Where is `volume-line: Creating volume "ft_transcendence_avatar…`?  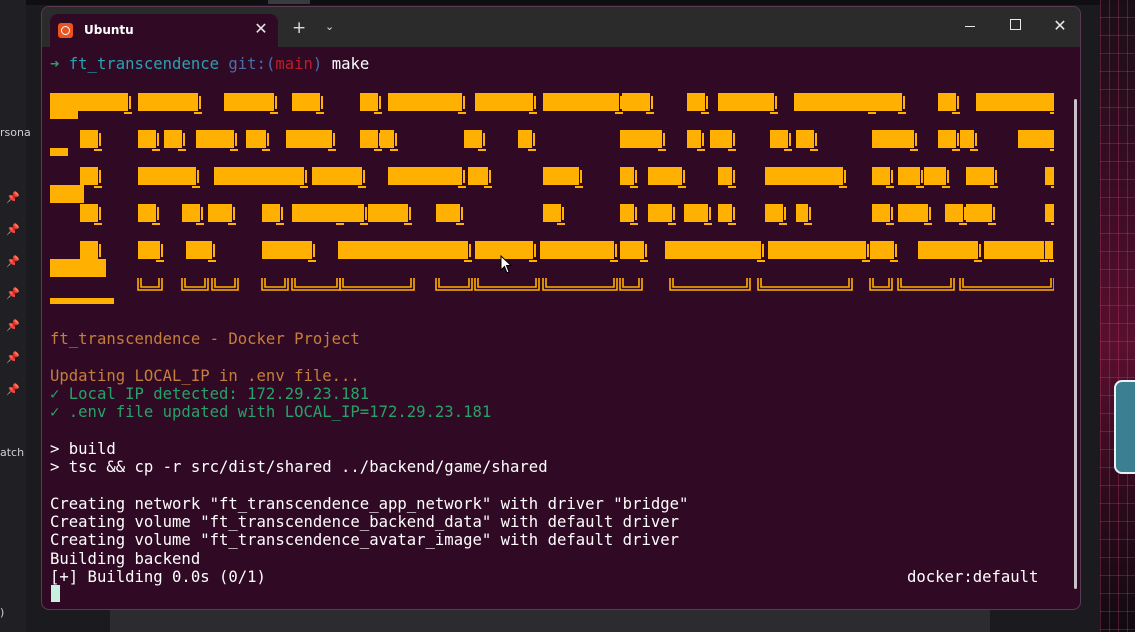 volume-line: Creating volume "ft_transcendence_avatar… is located at coordinates (365, 540).